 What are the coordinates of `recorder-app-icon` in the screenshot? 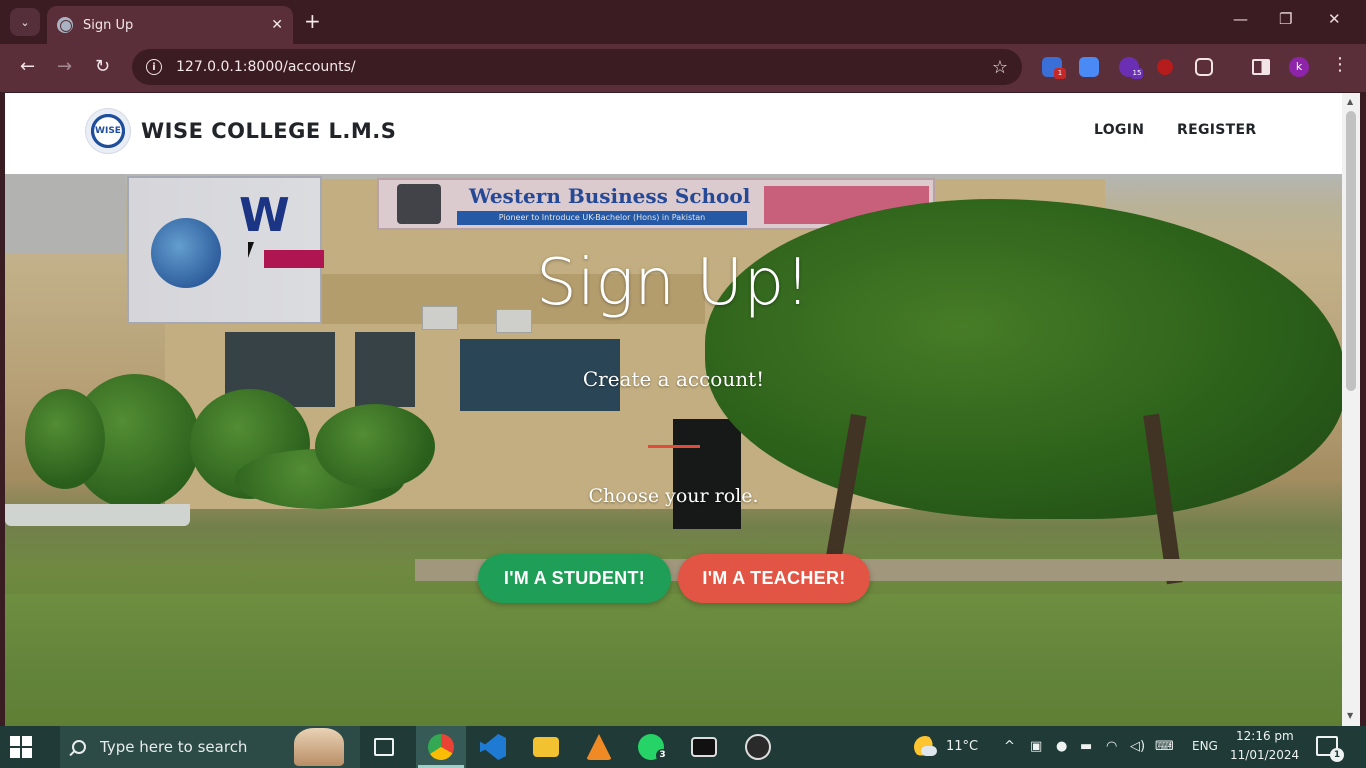 It's located at (758, 747).